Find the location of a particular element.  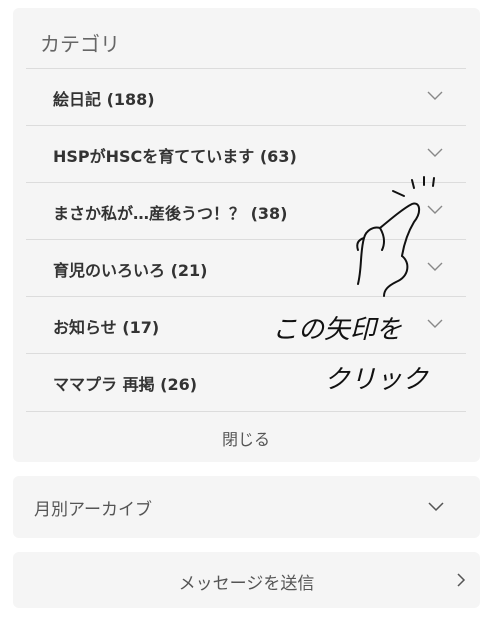

category-item-emaniki: 絵日記 (188) is located at coordinates (246, 96).